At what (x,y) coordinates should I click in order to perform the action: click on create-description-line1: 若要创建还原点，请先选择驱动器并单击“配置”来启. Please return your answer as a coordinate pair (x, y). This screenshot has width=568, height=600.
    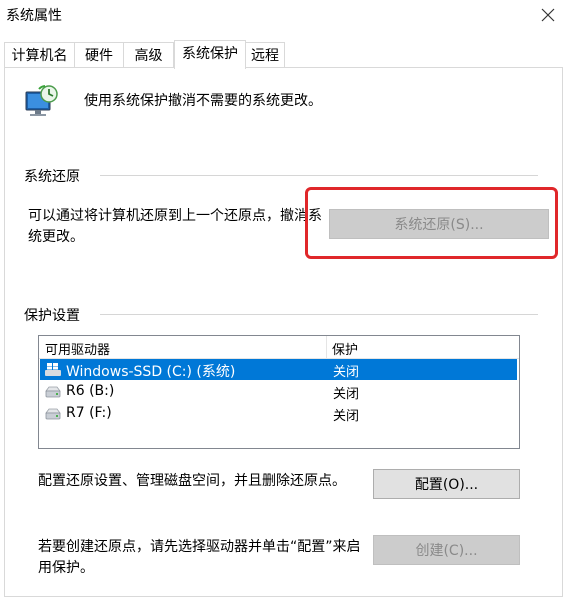
    Looking at the image, I should click on (199, 547).